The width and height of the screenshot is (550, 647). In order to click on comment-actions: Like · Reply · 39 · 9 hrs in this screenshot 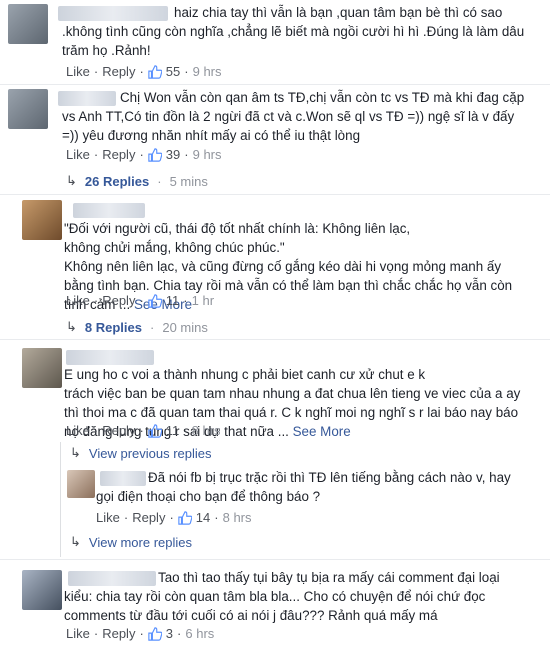, I will do `click(144, 155)`.